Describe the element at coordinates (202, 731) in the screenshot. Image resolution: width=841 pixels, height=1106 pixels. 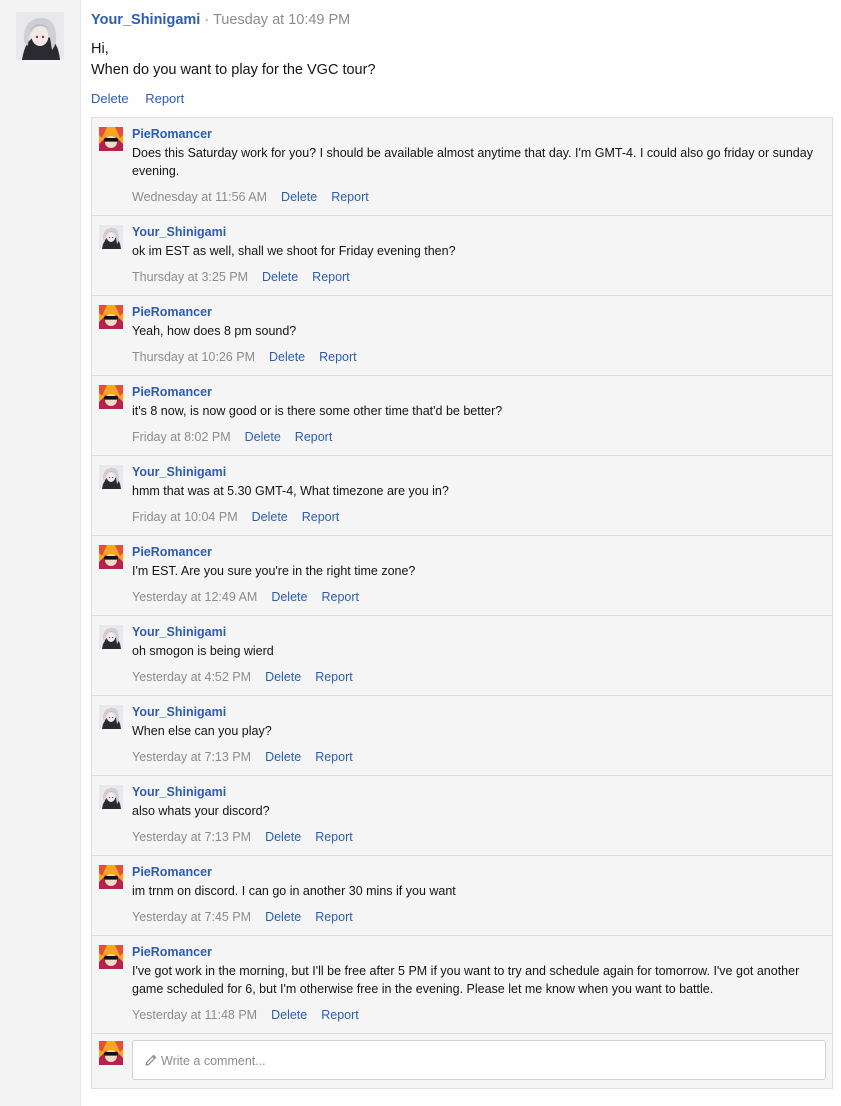
I see `comment-text: When else can you play?` at that location.